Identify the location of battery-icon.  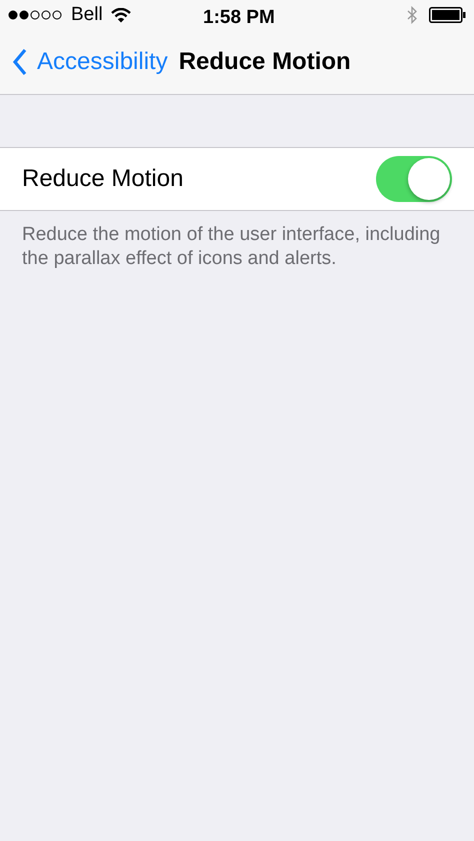
(447, 15).